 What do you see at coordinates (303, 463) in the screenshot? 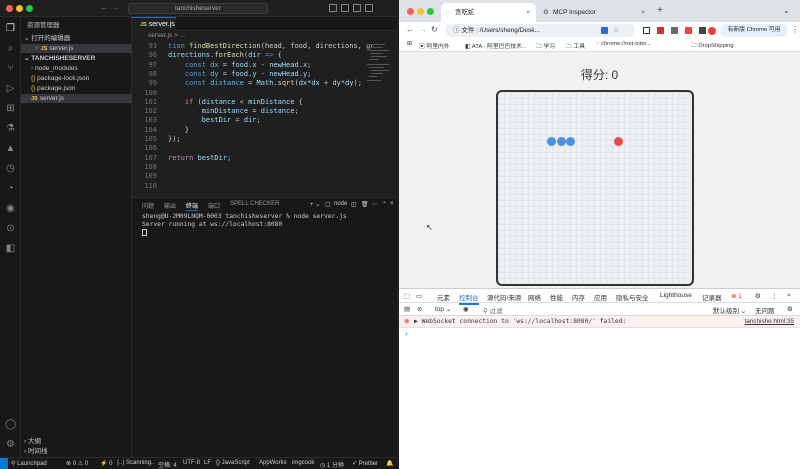
I see `status-imgcook: imgcook` at bounding box center [303, 463].